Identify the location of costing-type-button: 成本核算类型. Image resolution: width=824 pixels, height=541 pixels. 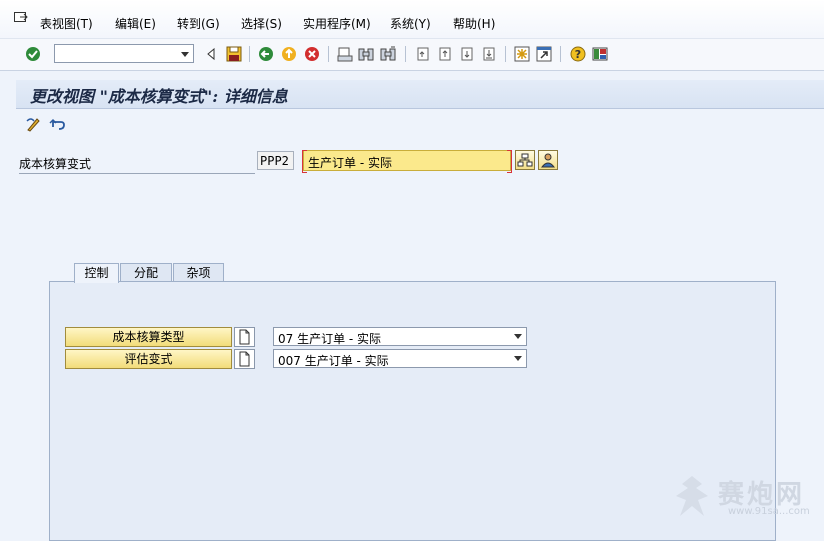
(148, 337).